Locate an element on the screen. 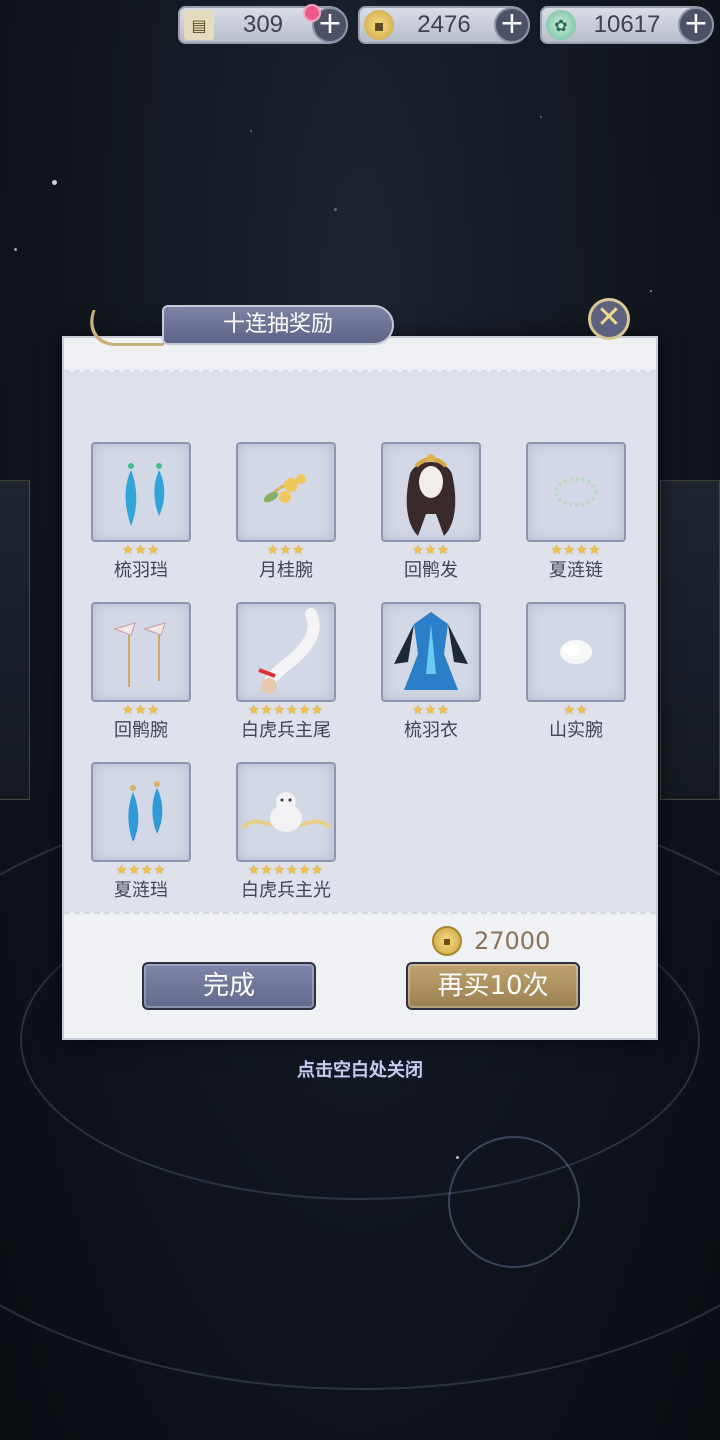 This screenshot has height=1440, width=720. reward-item: ★★★ 月桂腕 is located at coordinates (286, 512).